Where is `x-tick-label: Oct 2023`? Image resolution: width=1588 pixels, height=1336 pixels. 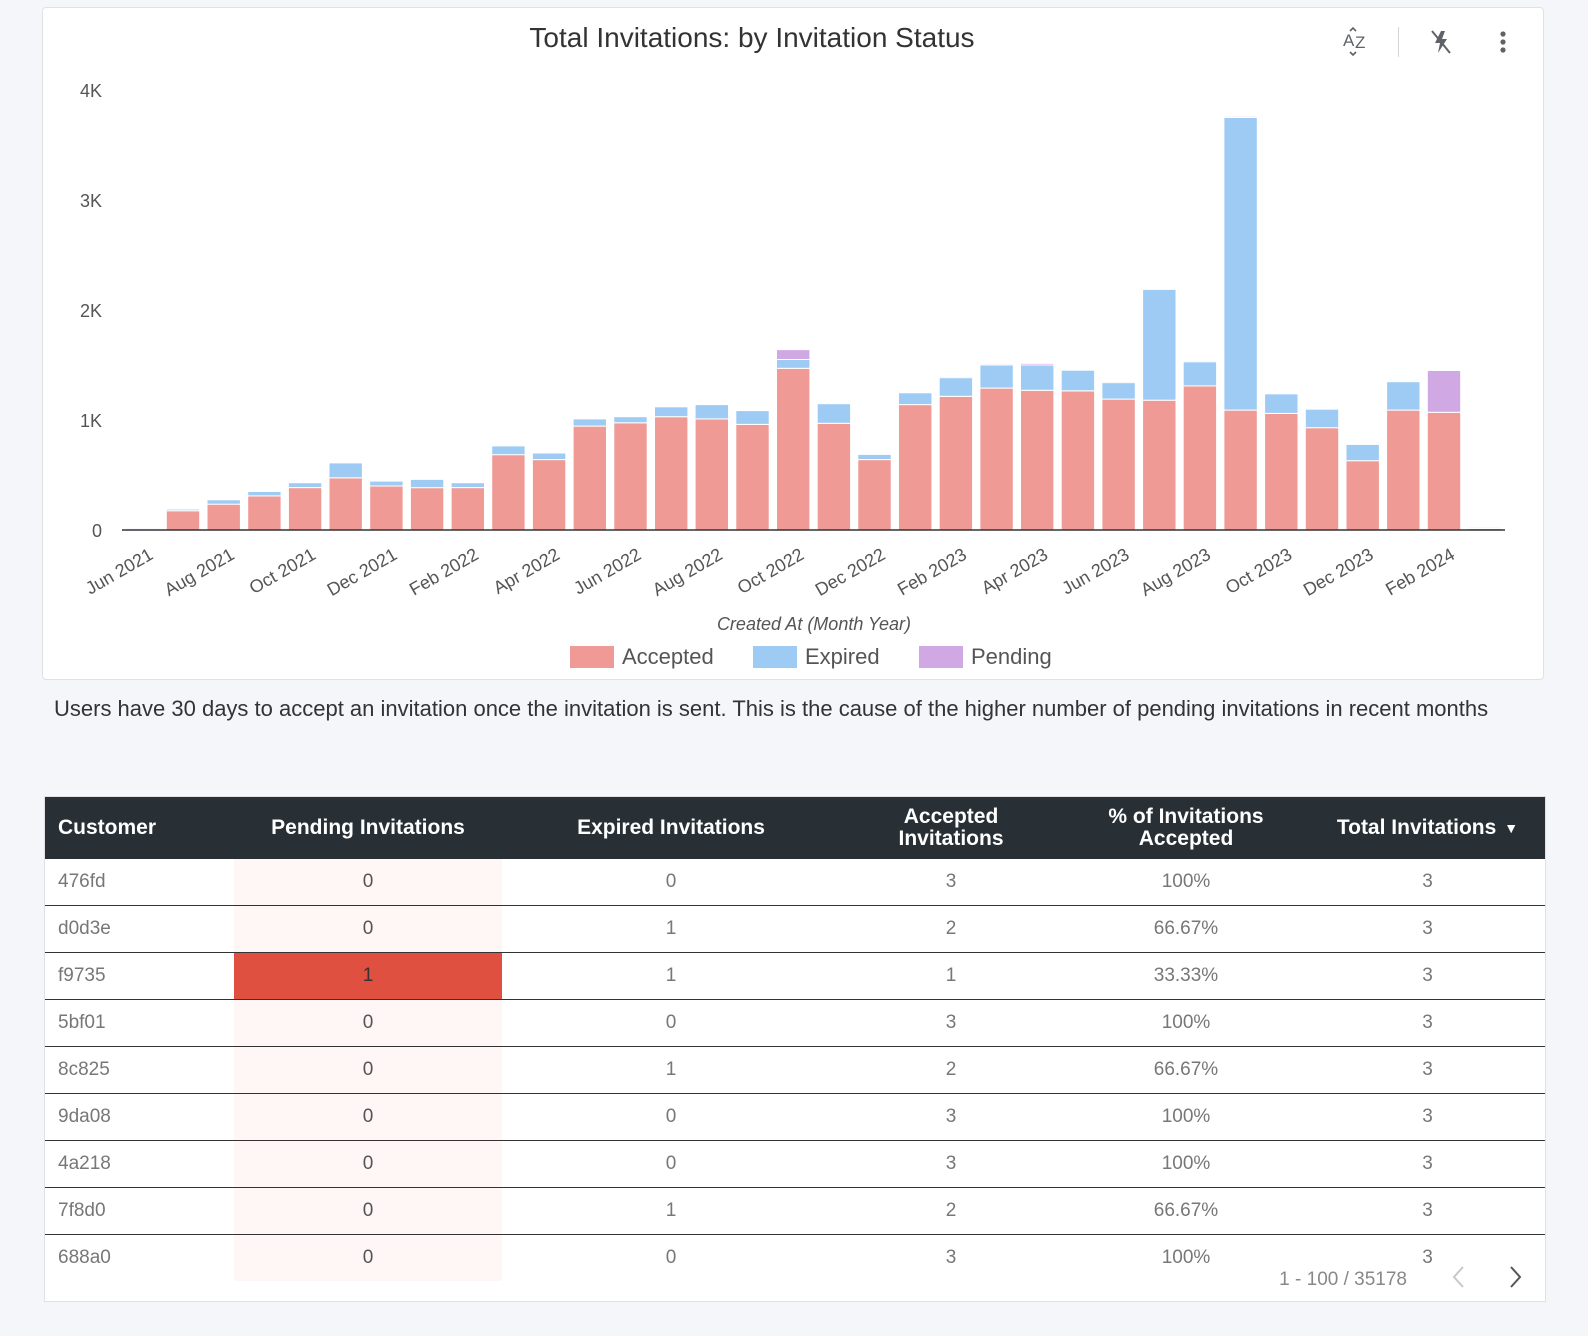 x-tick-label: Oct 2023 is located at coordinates (1258, 571).